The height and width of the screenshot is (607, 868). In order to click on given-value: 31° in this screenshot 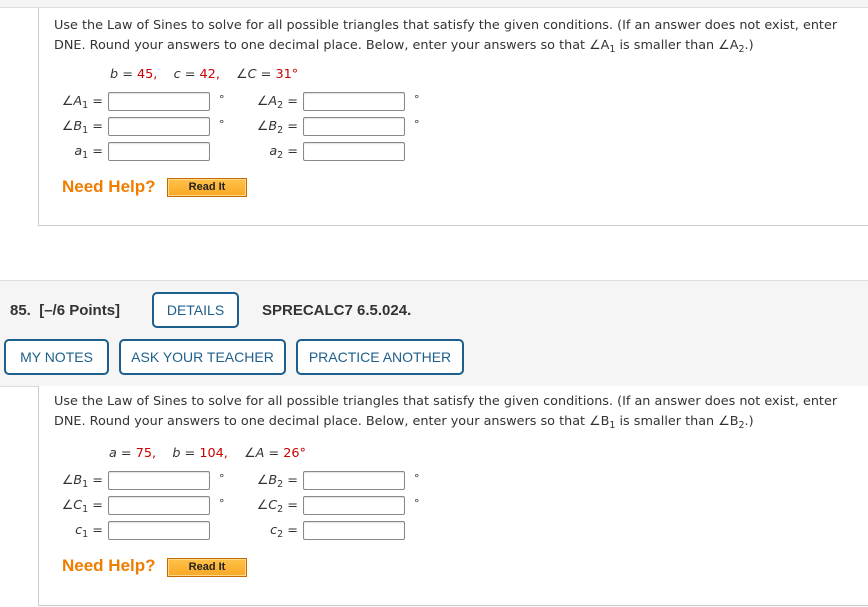, I will do `click(287, 74)`.